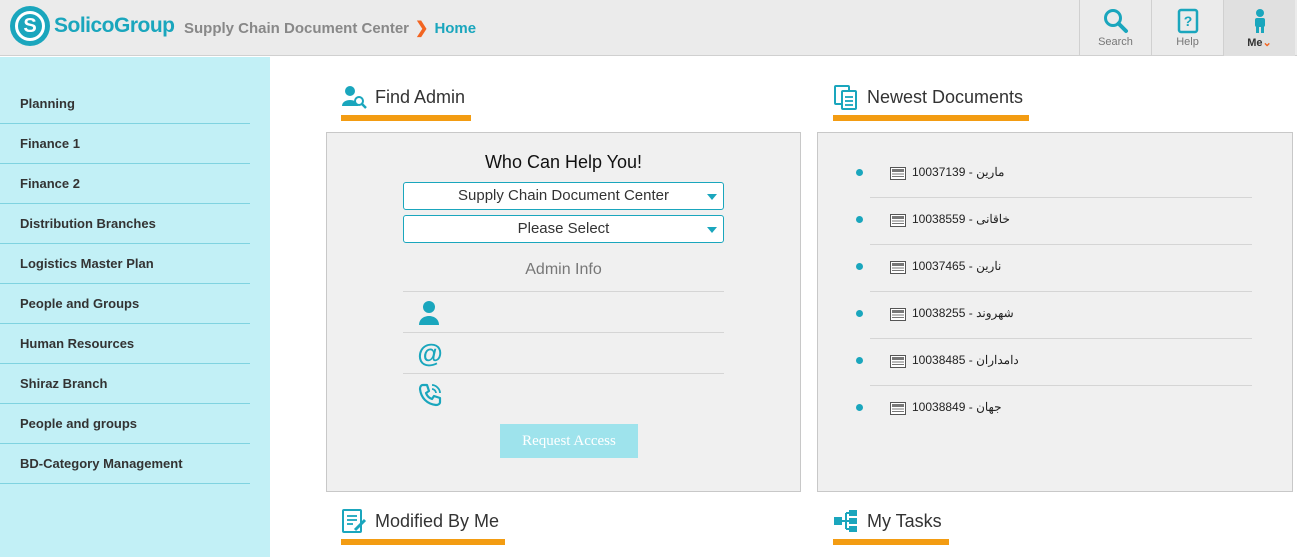  I want to click on document-link: 10038849 - جهان, so click(956, 407).